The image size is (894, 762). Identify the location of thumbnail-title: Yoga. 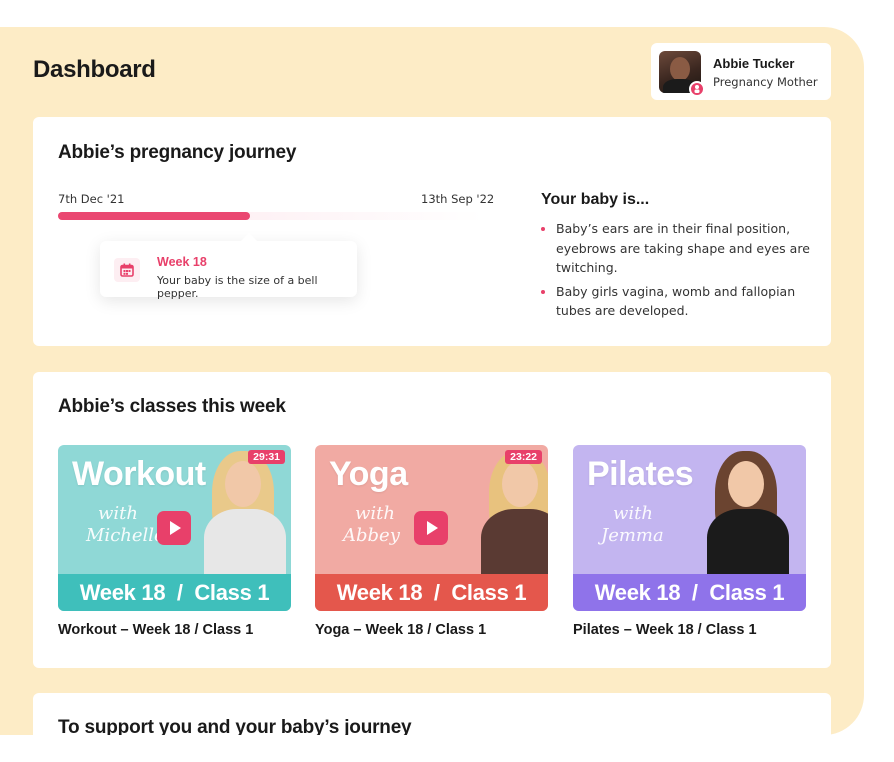
(368, 474).